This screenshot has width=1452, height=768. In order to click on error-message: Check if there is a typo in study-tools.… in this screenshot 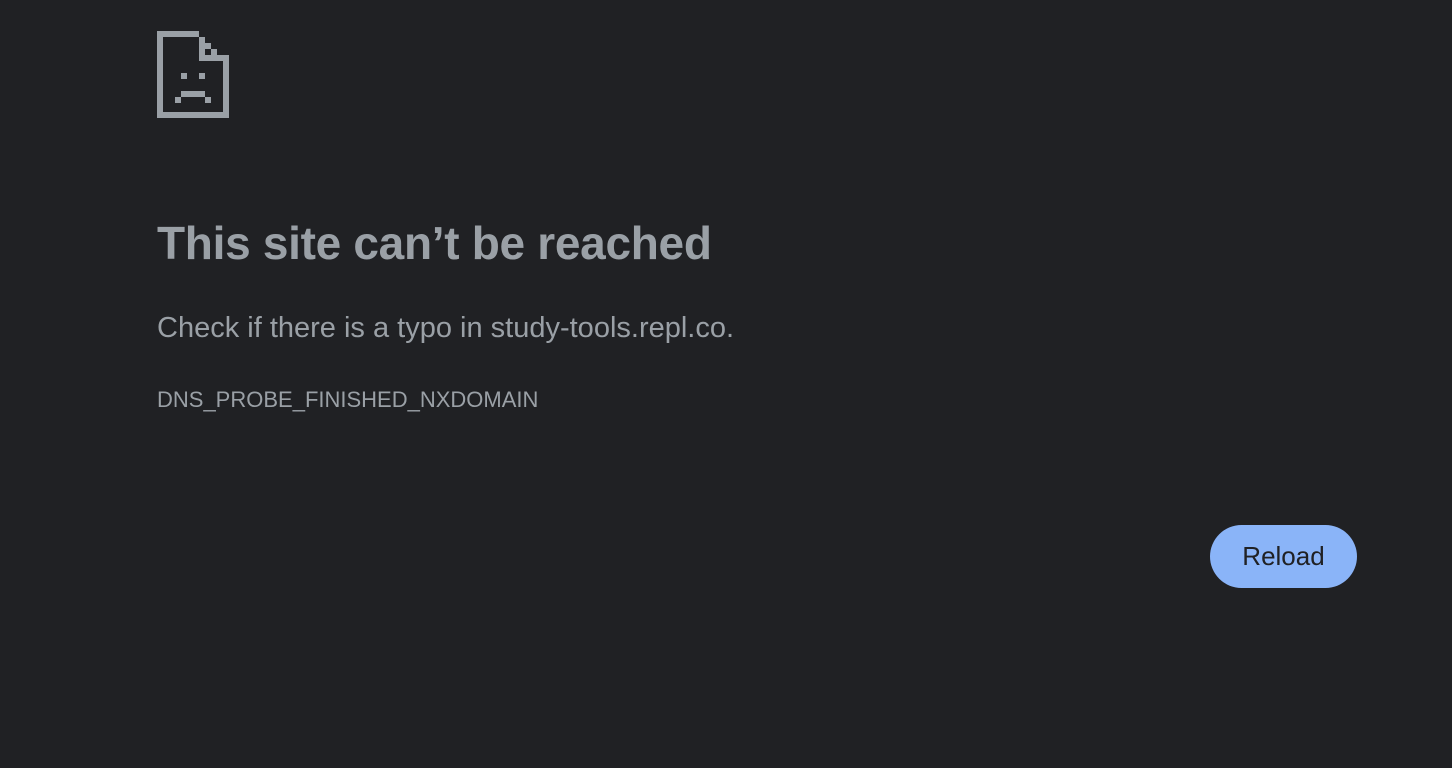, I will do `click(446, 328)`.